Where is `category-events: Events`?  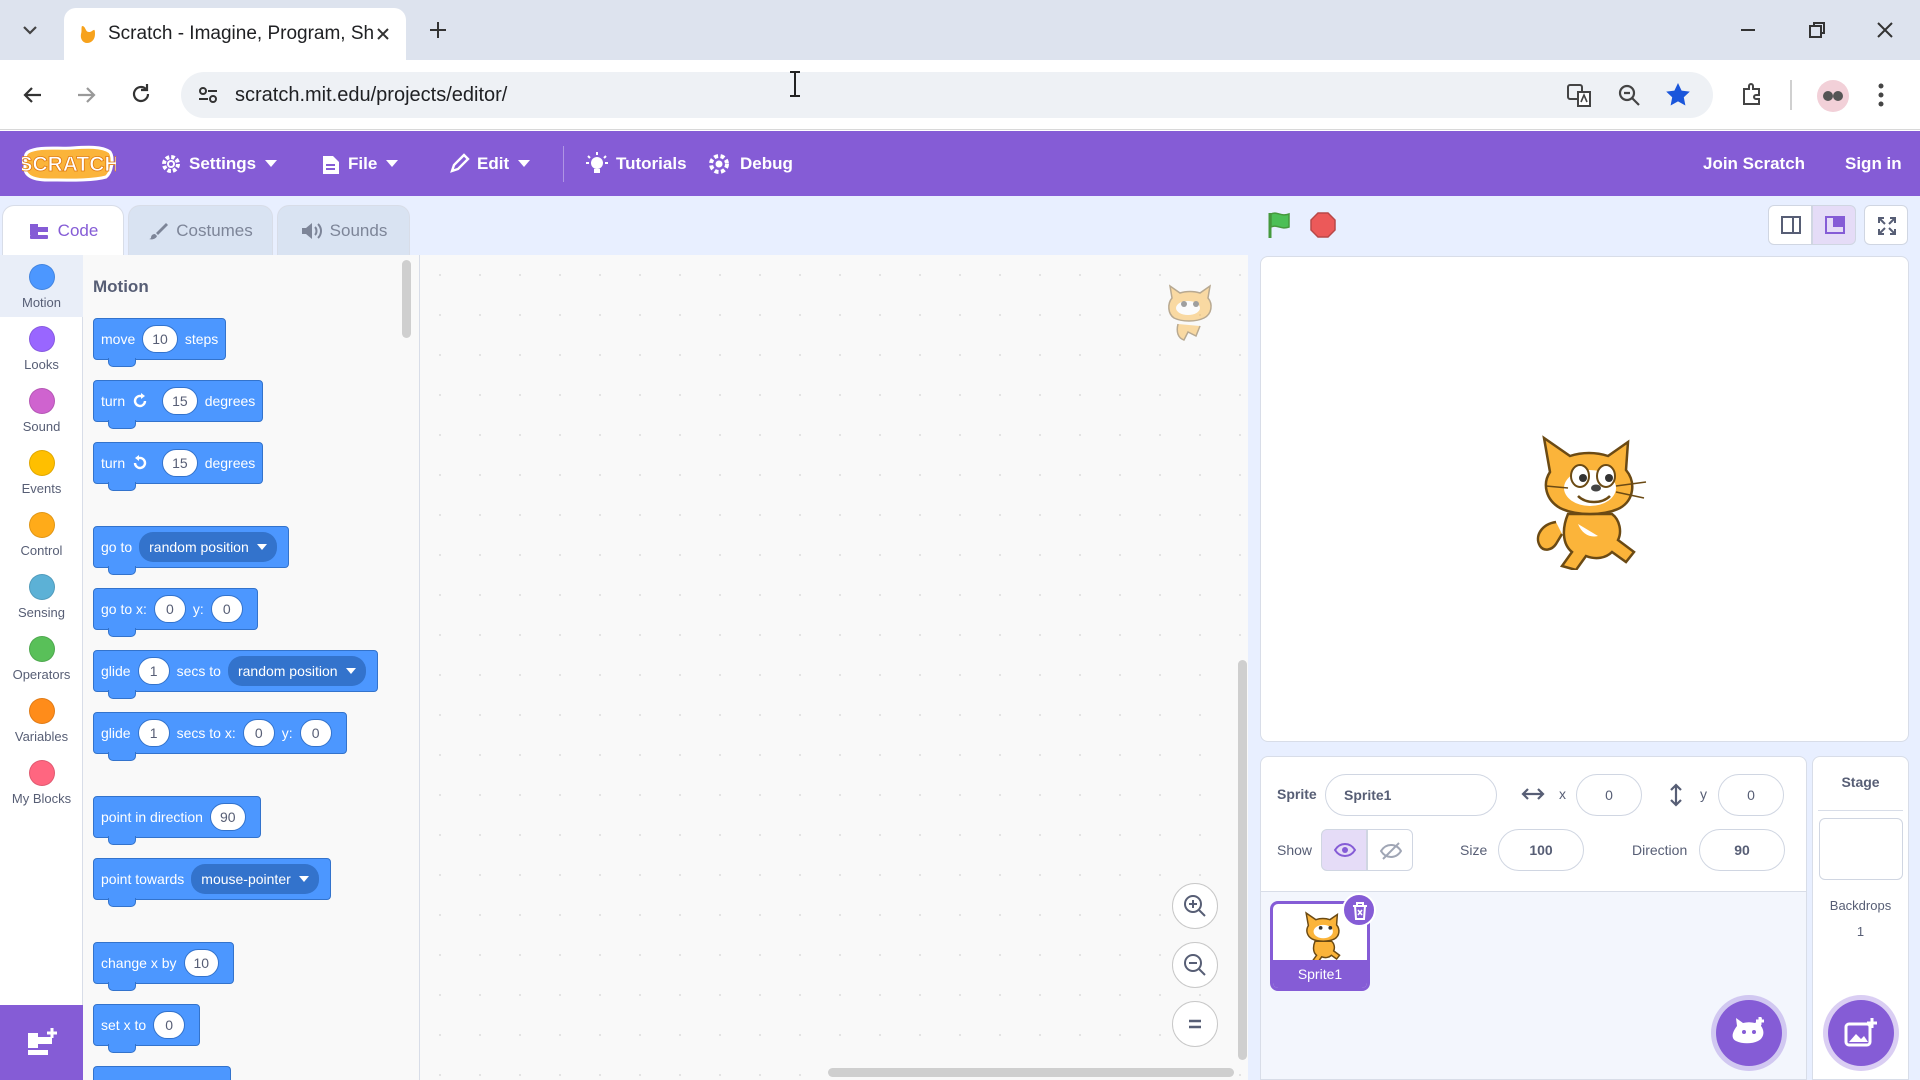
category-events: Events is located at coordinates (41, 472).